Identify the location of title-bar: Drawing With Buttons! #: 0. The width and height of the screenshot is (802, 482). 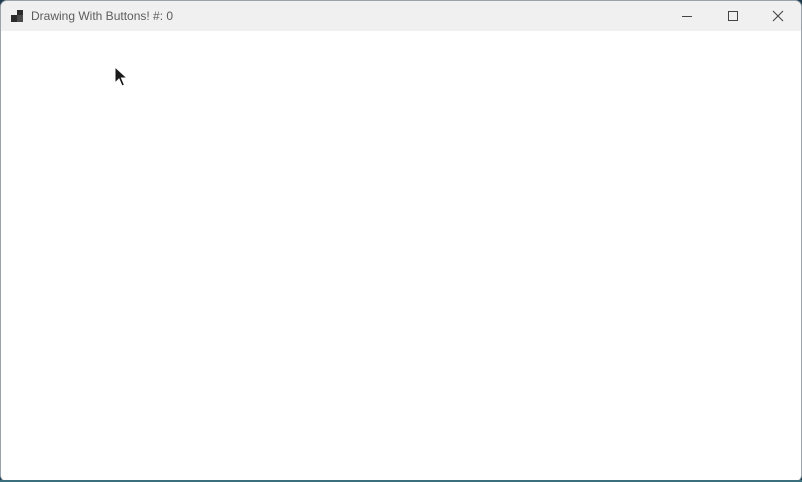
(401, 16).